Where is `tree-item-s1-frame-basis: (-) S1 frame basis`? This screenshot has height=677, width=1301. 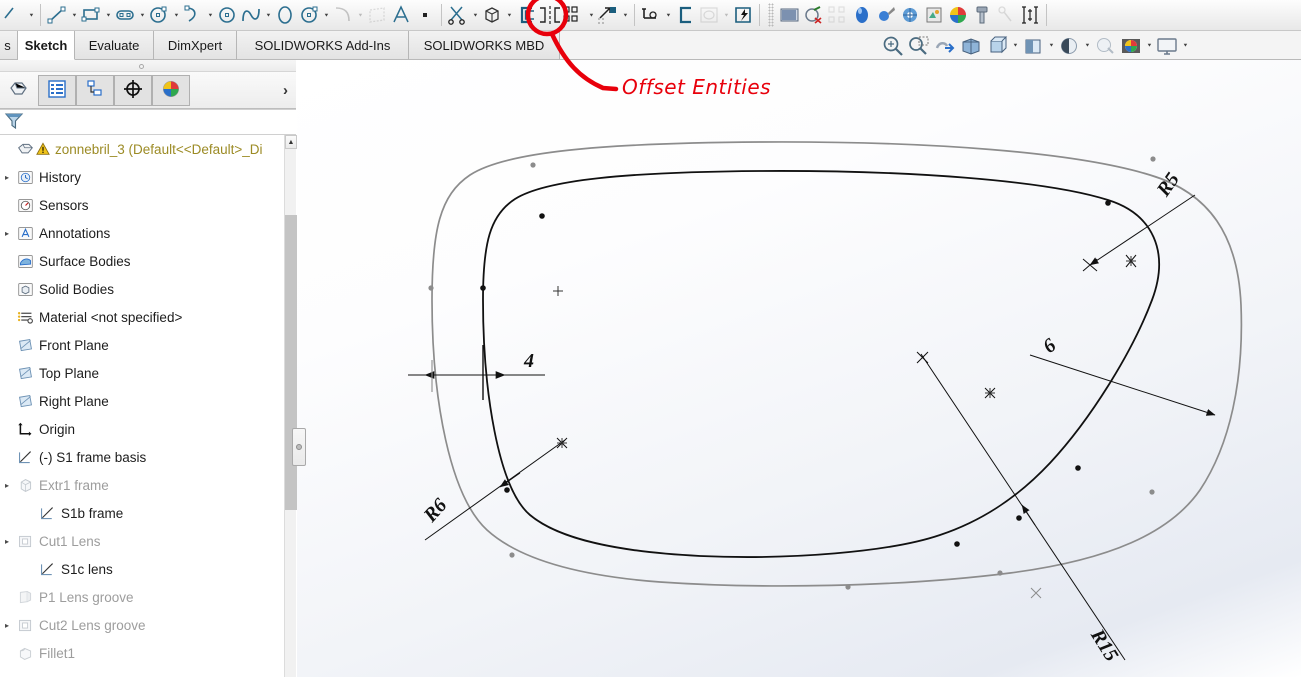
tree-item-s1-frame-basis: (-) S1 frame basis is located at coordinates (142, 457).